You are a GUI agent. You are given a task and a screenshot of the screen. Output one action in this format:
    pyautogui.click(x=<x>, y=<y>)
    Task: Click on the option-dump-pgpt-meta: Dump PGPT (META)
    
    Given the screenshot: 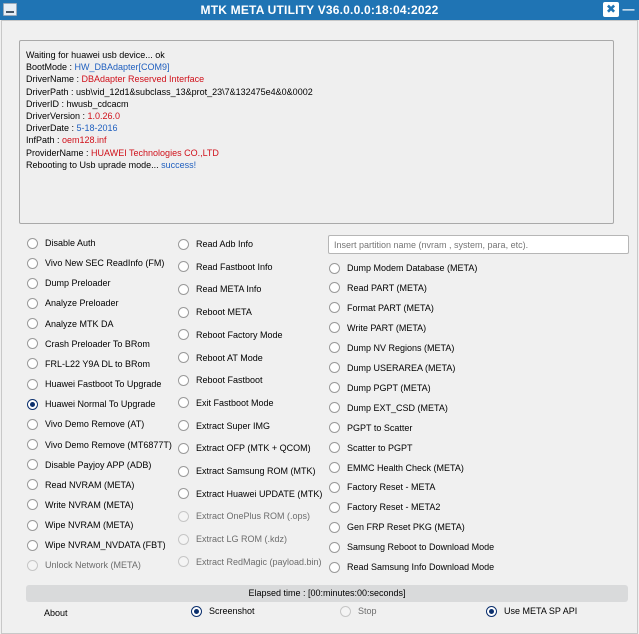 What is the action you would take?
    pyautogui.click(x=380, y=388)
    